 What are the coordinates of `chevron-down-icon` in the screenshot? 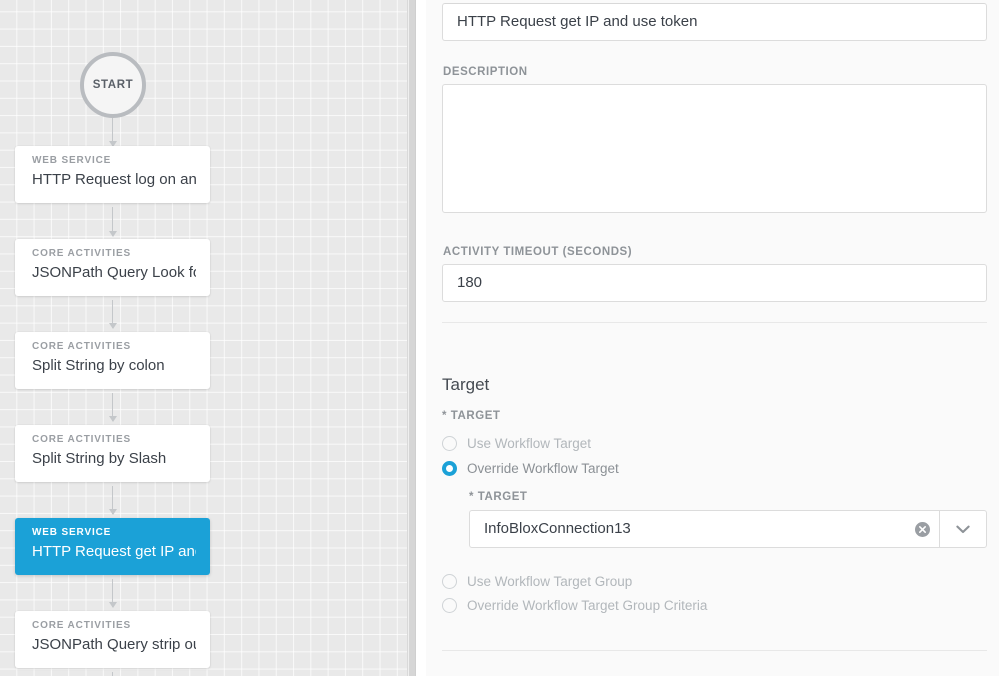 It's located at (962, 529).